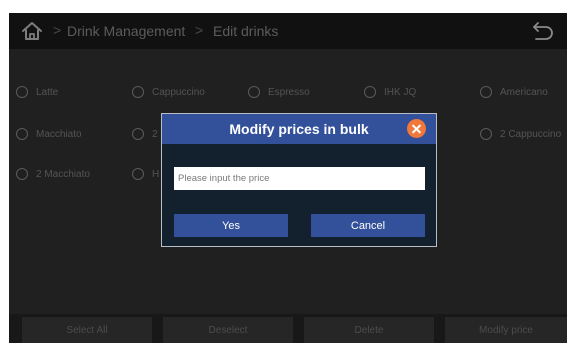 This screenshot has width=576, height=343. I want to click on dialog-title: Modify prices in bulk, so click(299, 129).